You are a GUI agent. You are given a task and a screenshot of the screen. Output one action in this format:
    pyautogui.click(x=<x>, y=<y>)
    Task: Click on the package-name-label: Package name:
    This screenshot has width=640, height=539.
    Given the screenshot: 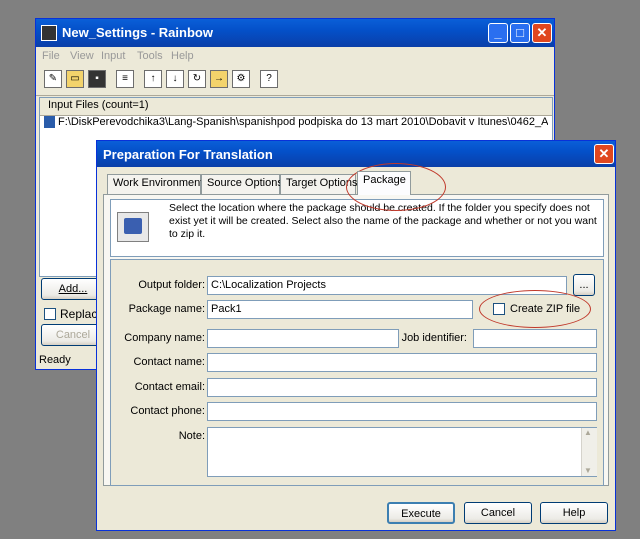 What is the action you would take?
    pyautogui.click(x=166, y=309)
    